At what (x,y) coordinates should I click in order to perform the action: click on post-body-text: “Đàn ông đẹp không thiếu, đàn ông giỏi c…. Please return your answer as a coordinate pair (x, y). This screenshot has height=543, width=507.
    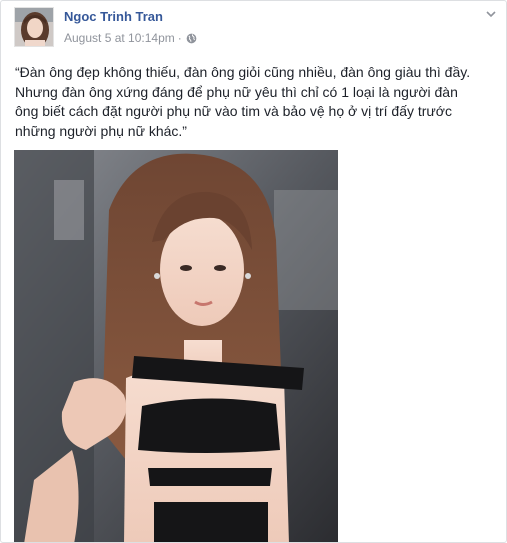
    Looking at the image, I should click on (257, 102).